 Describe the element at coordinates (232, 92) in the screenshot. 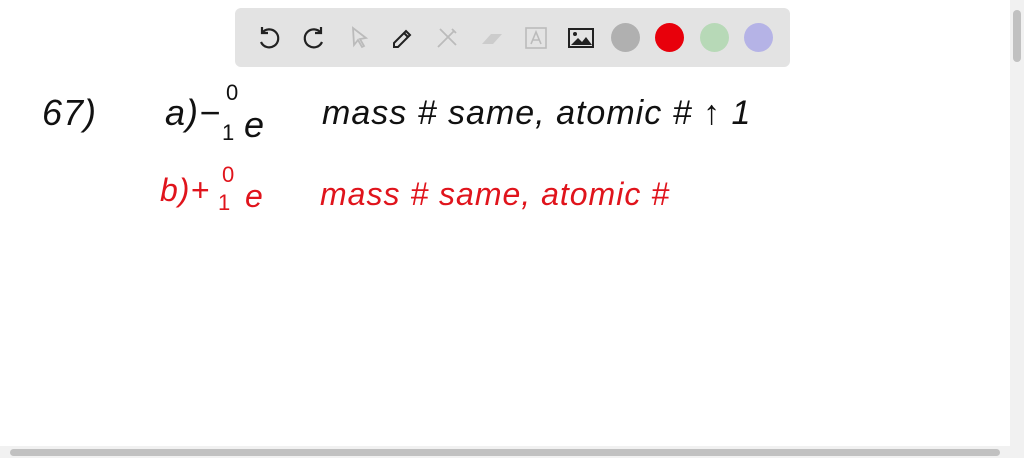

I see `part-a-mass-number: 0` at that location.